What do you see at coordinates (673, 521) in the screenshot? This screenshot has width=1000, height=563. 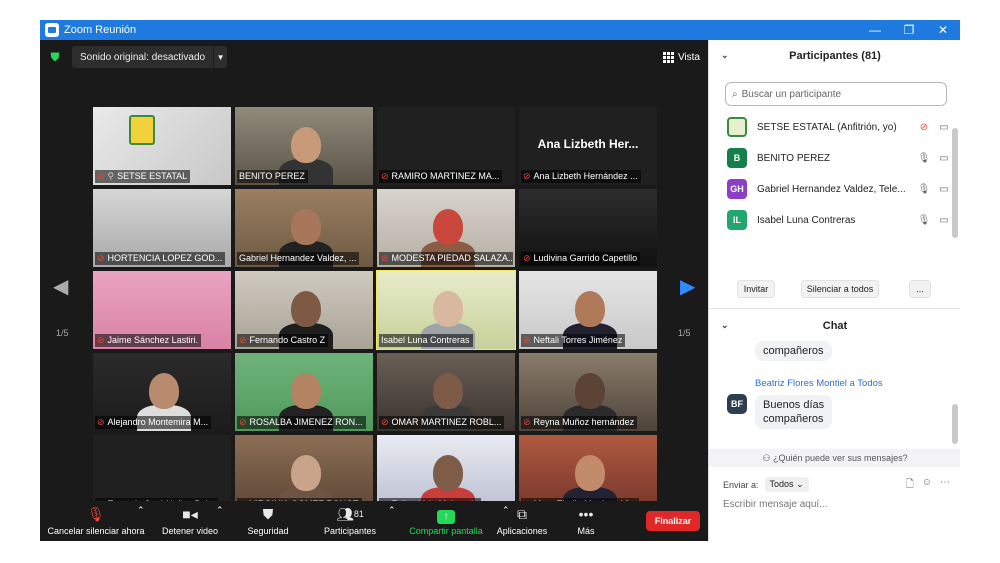 I see `end-meeting-button: Finalizar` at bounding box center [673, 521].